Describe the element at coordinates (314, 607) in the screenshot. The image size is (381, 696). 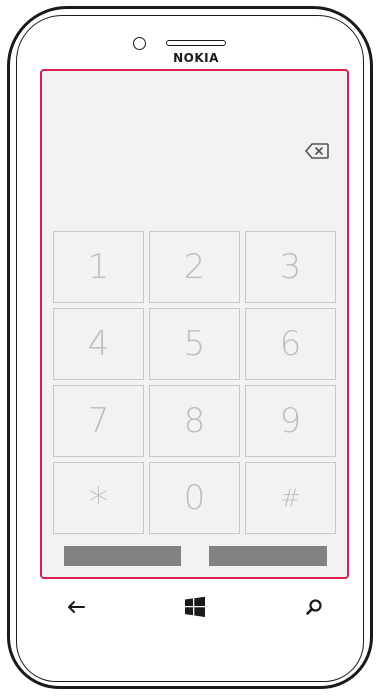
I see `search-icon` at that location.